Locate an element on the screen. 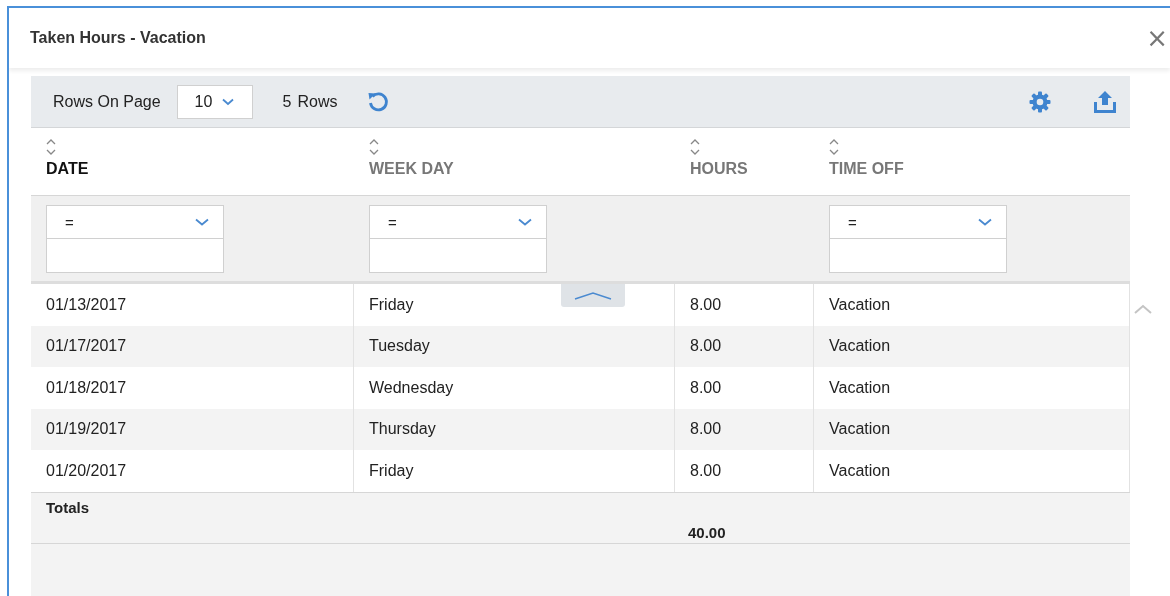  totals-hours: 40.00 is located at coordinates (707, 532).